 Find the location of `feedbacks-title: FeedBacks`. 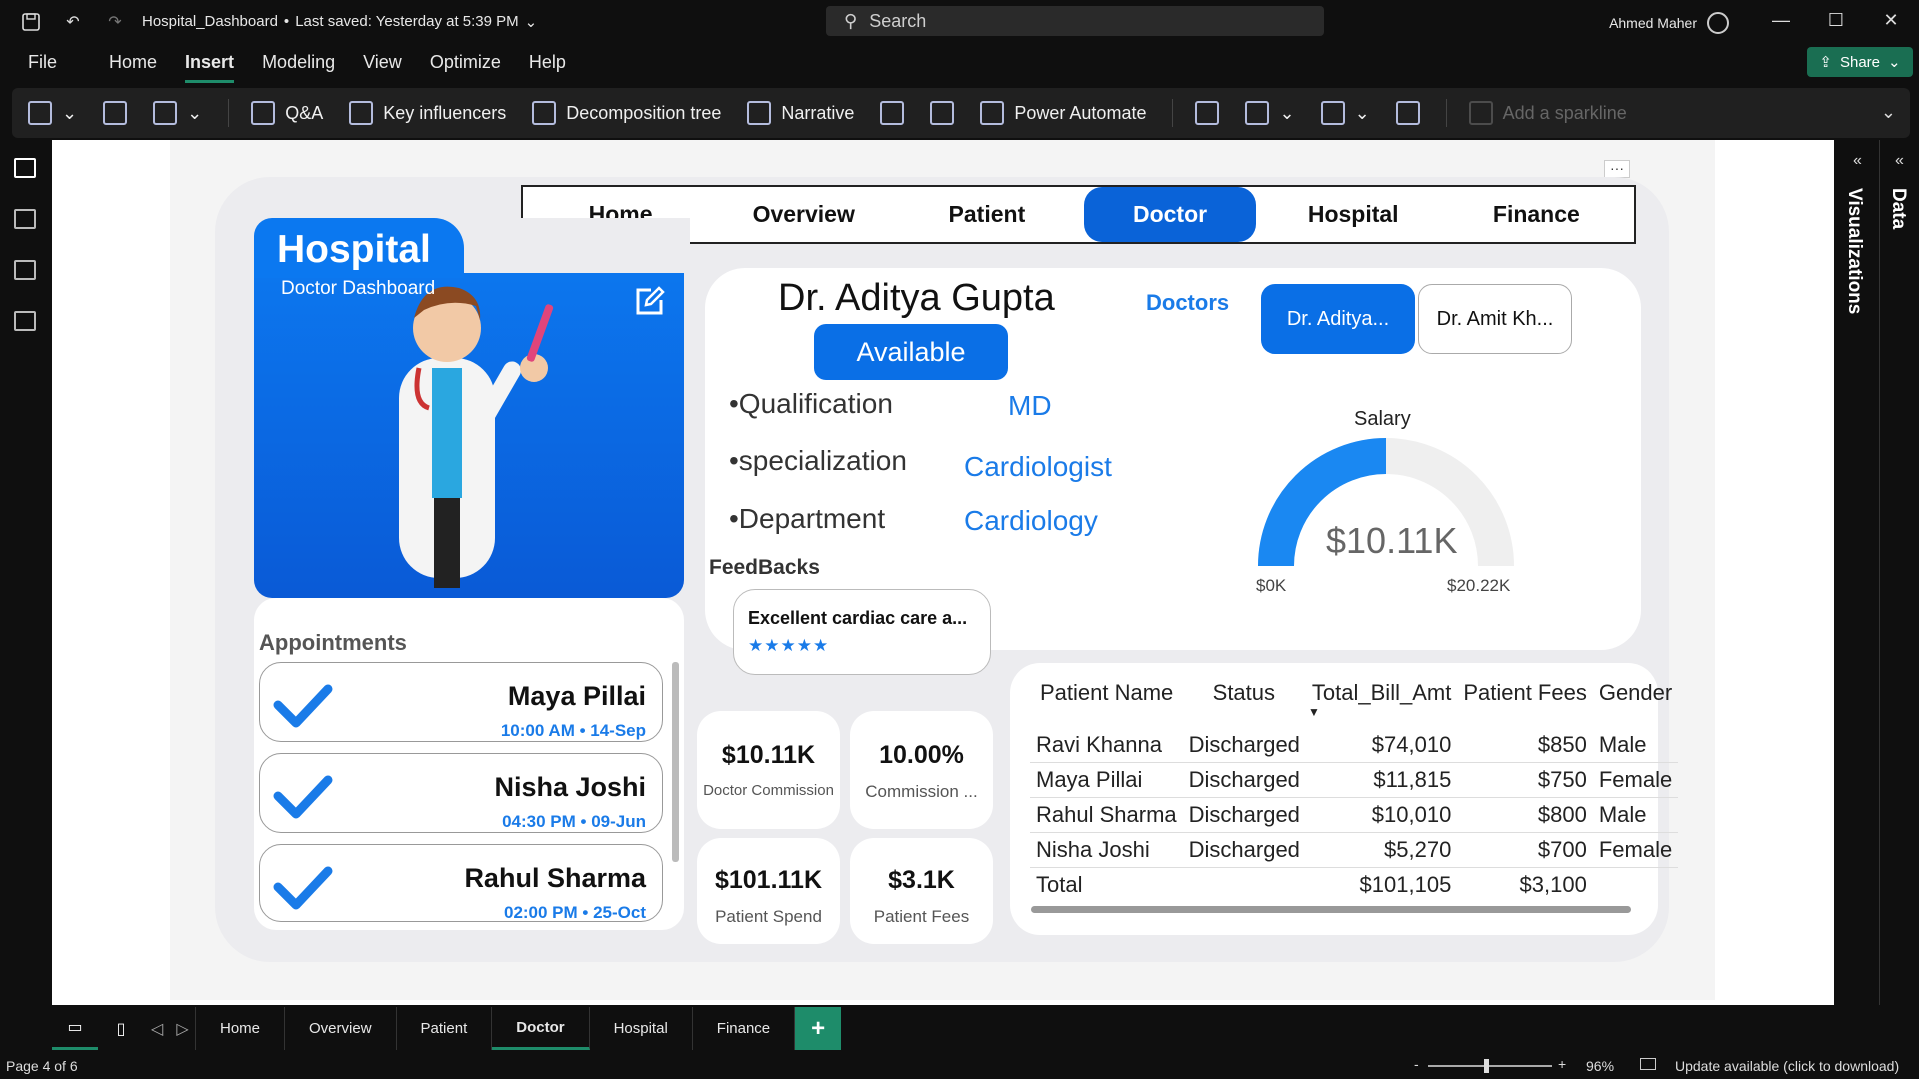

feedbacks-title: FeedBacks is located at coordinates (764, 567).